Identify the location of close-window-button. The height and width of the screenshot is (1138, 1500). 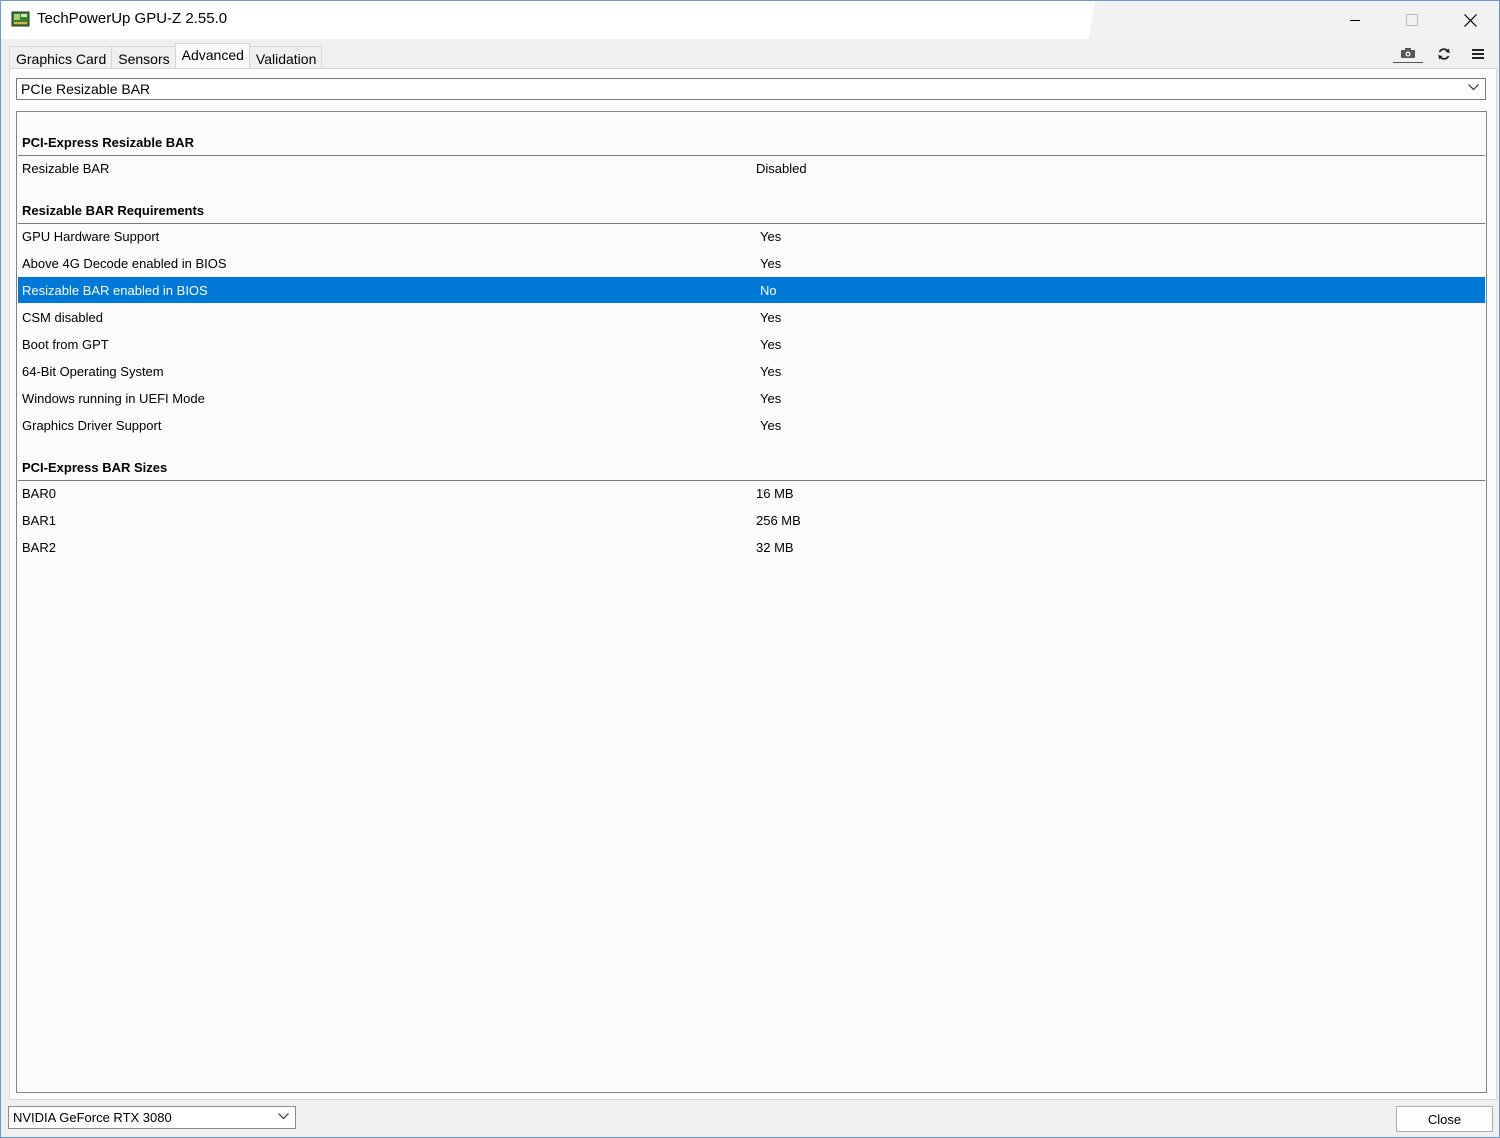
(1470, 20).